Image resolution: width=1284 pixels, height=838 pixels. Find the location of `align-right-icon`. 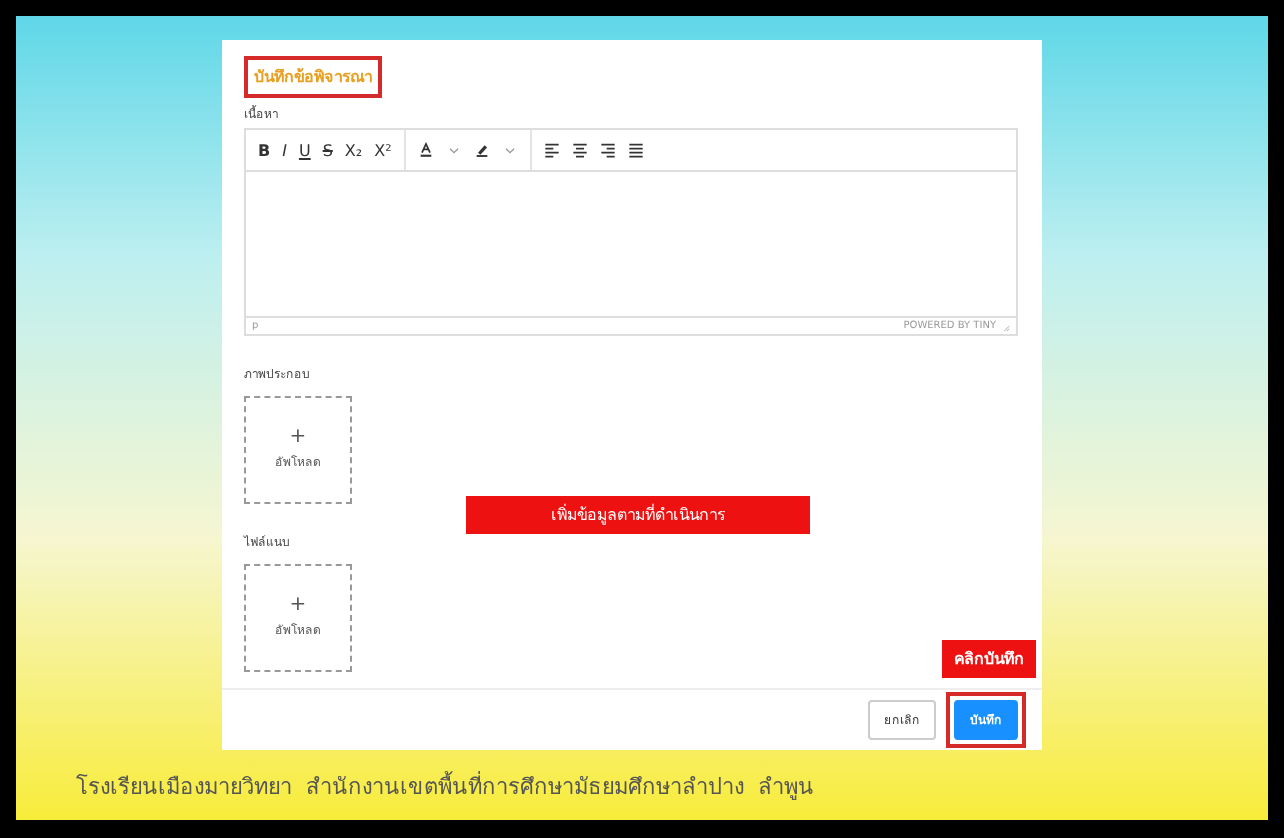

align-right-icon is located at coordinates (607, 150).